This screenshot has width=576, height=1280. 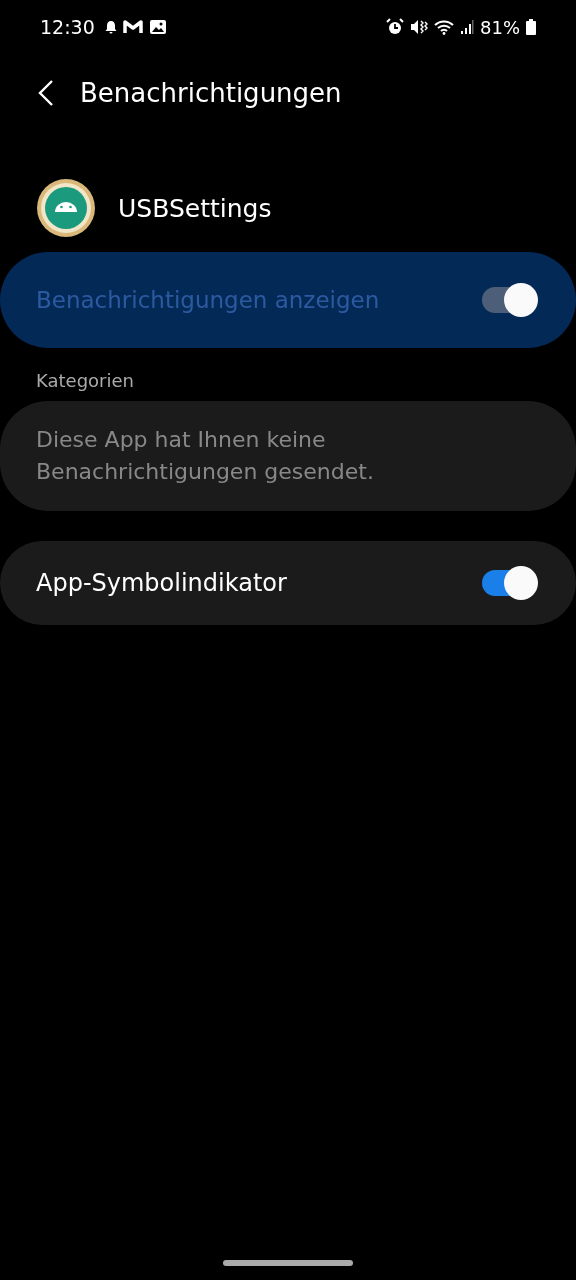 I want to click on alarm-icon, so click(x=395, y=27).